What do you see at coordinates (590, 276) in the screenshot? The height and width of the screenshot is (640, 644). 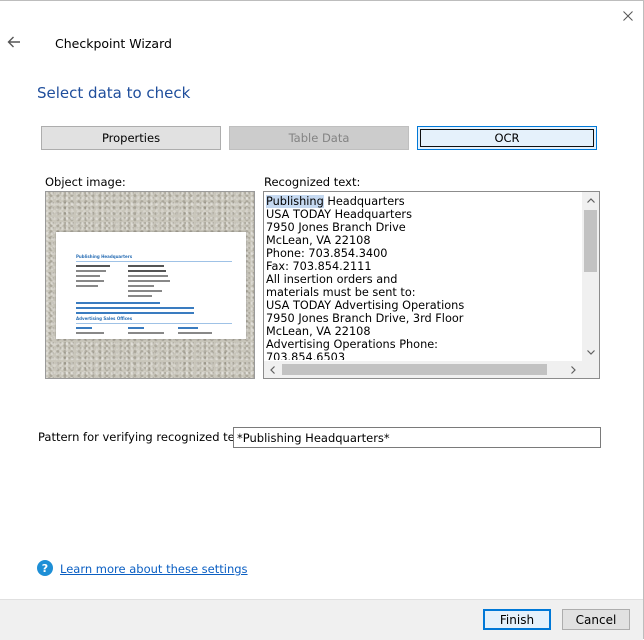 I see `vertical-scrollbar` at bounding box center [590, 276].